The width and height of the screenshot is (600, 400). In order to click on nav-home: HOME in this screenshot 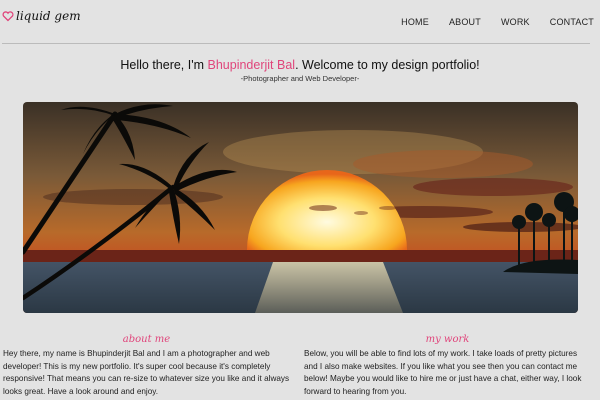, I will do `click(415, 22)`.